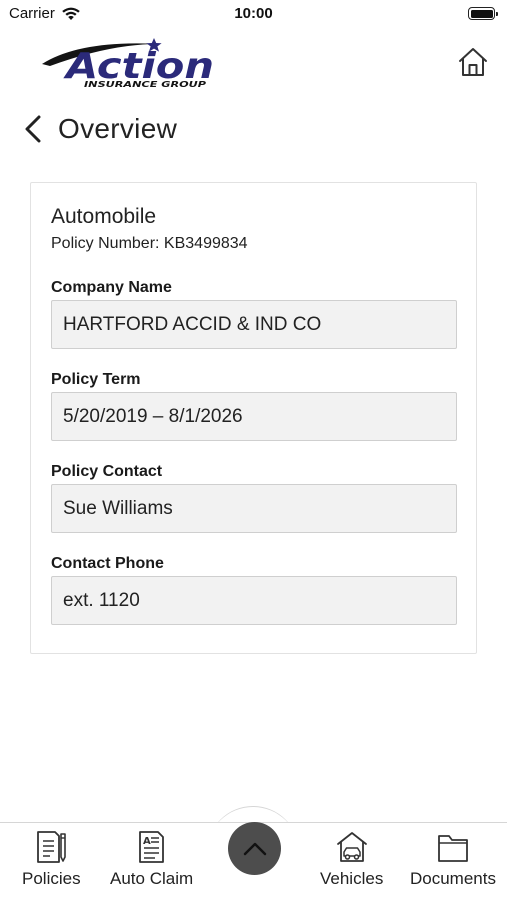  I want to click on tab-documents-label: Documents, so click(453, 878).